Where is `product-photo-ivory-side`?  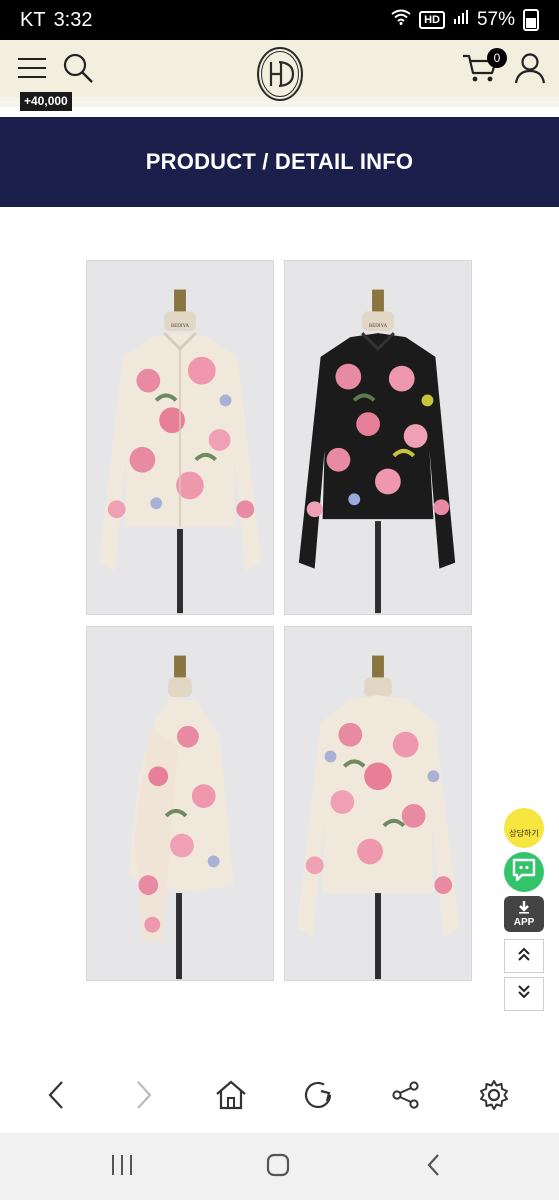 product-photo-ivory-side is located at coordinates (180, 803).